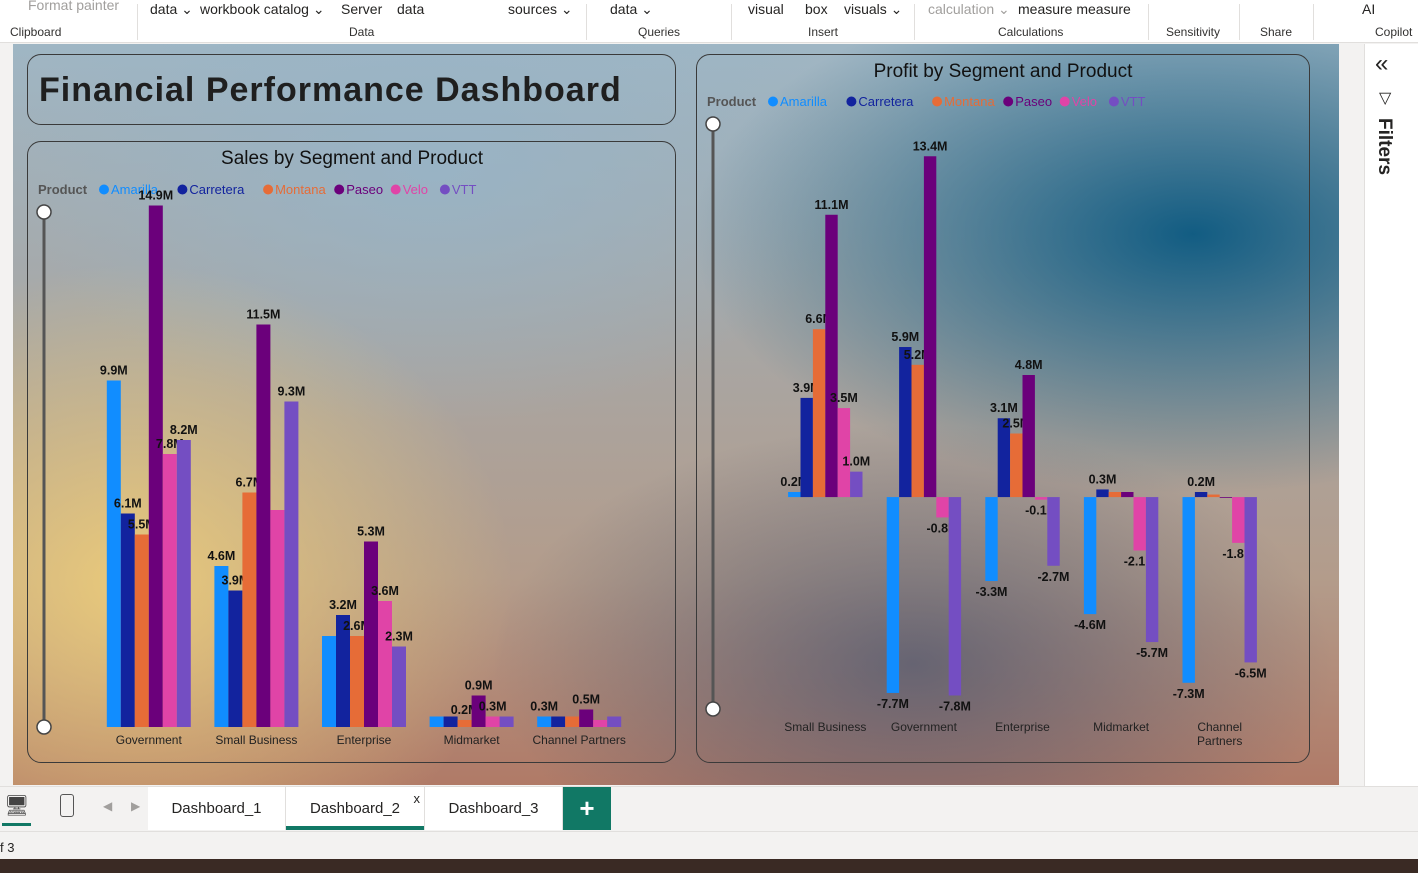  Describe the element at coordinates (217, 808) in the screenshot. I see `tab-dashboard-1: Dashboard_1` at that location.